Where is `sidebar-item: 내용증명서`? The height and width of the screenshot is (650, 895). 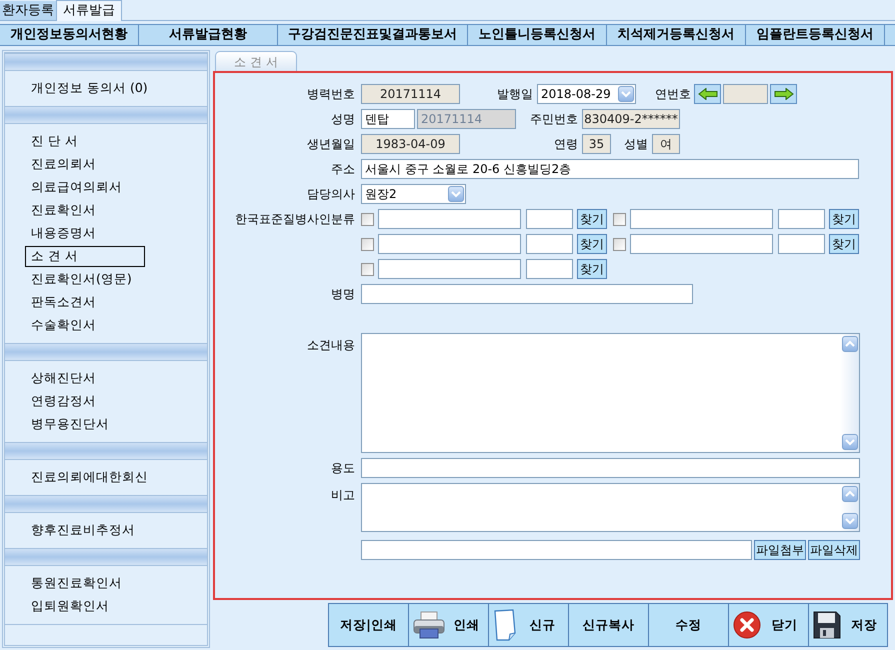
sidebar-item: 내용증명서 is located at coordinates (85, 233).